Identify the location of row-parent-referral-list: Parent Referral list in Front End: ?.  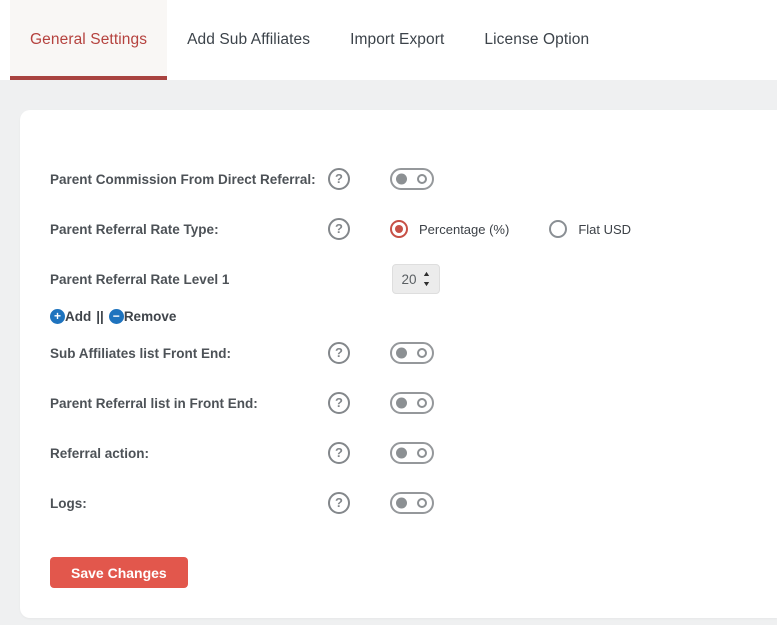
(393, 403).